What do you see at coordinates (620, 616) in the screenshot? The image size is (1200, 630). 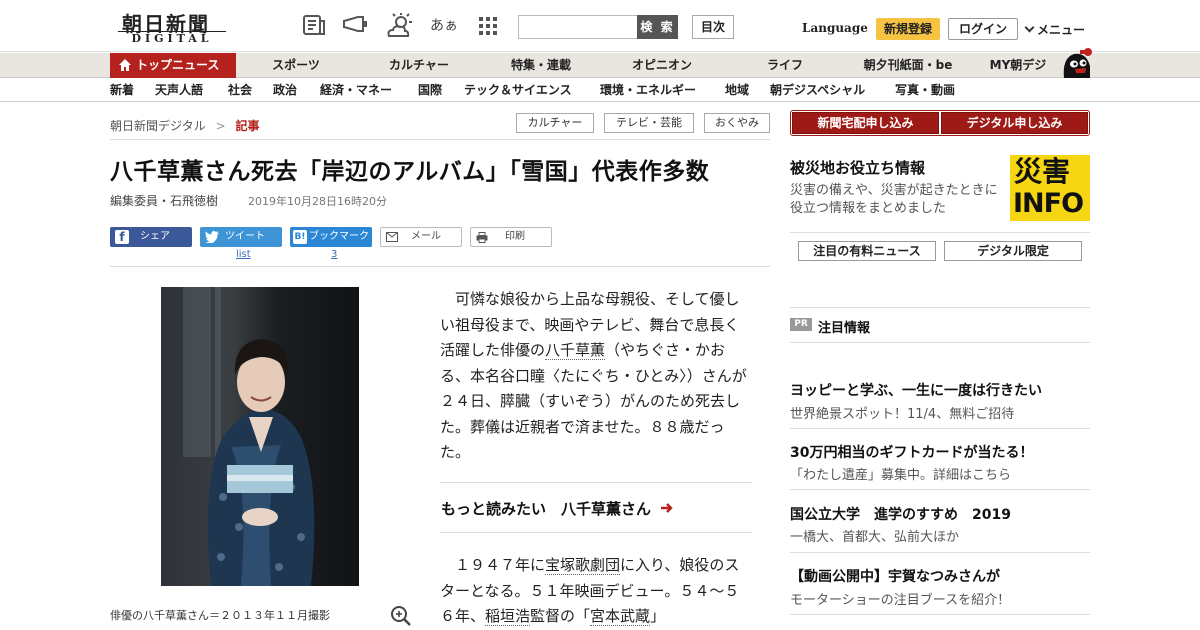 I see `film-link: 宮本武蔵` at bounding box center [620, 616].